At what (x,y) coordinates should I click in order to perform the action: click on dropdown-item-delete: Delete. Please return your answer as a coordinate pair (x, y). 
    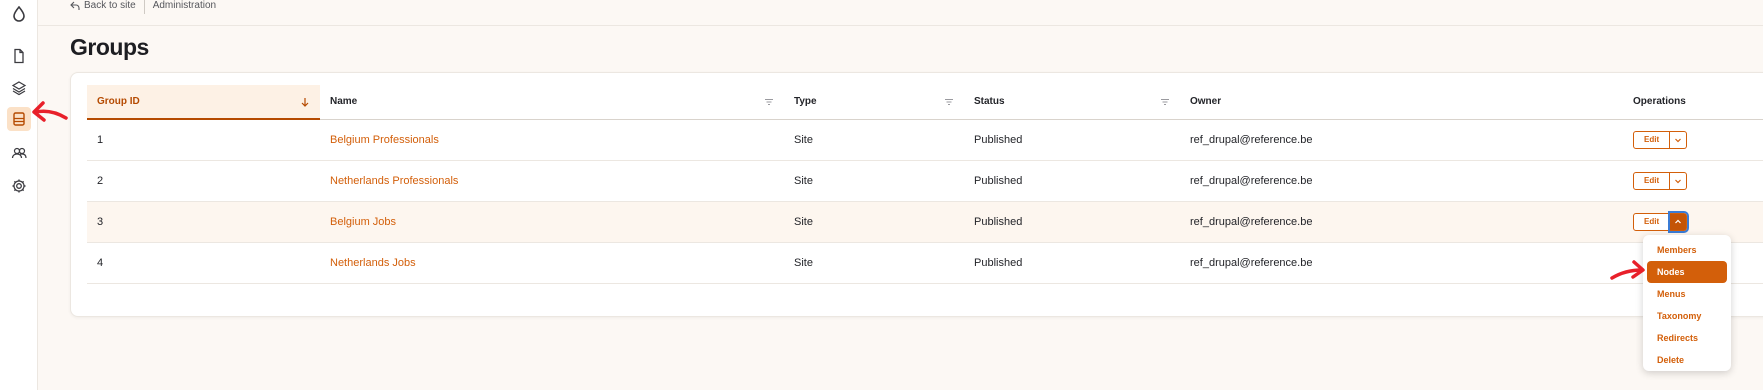
    Looking at the image, I should click on (1687, 360).